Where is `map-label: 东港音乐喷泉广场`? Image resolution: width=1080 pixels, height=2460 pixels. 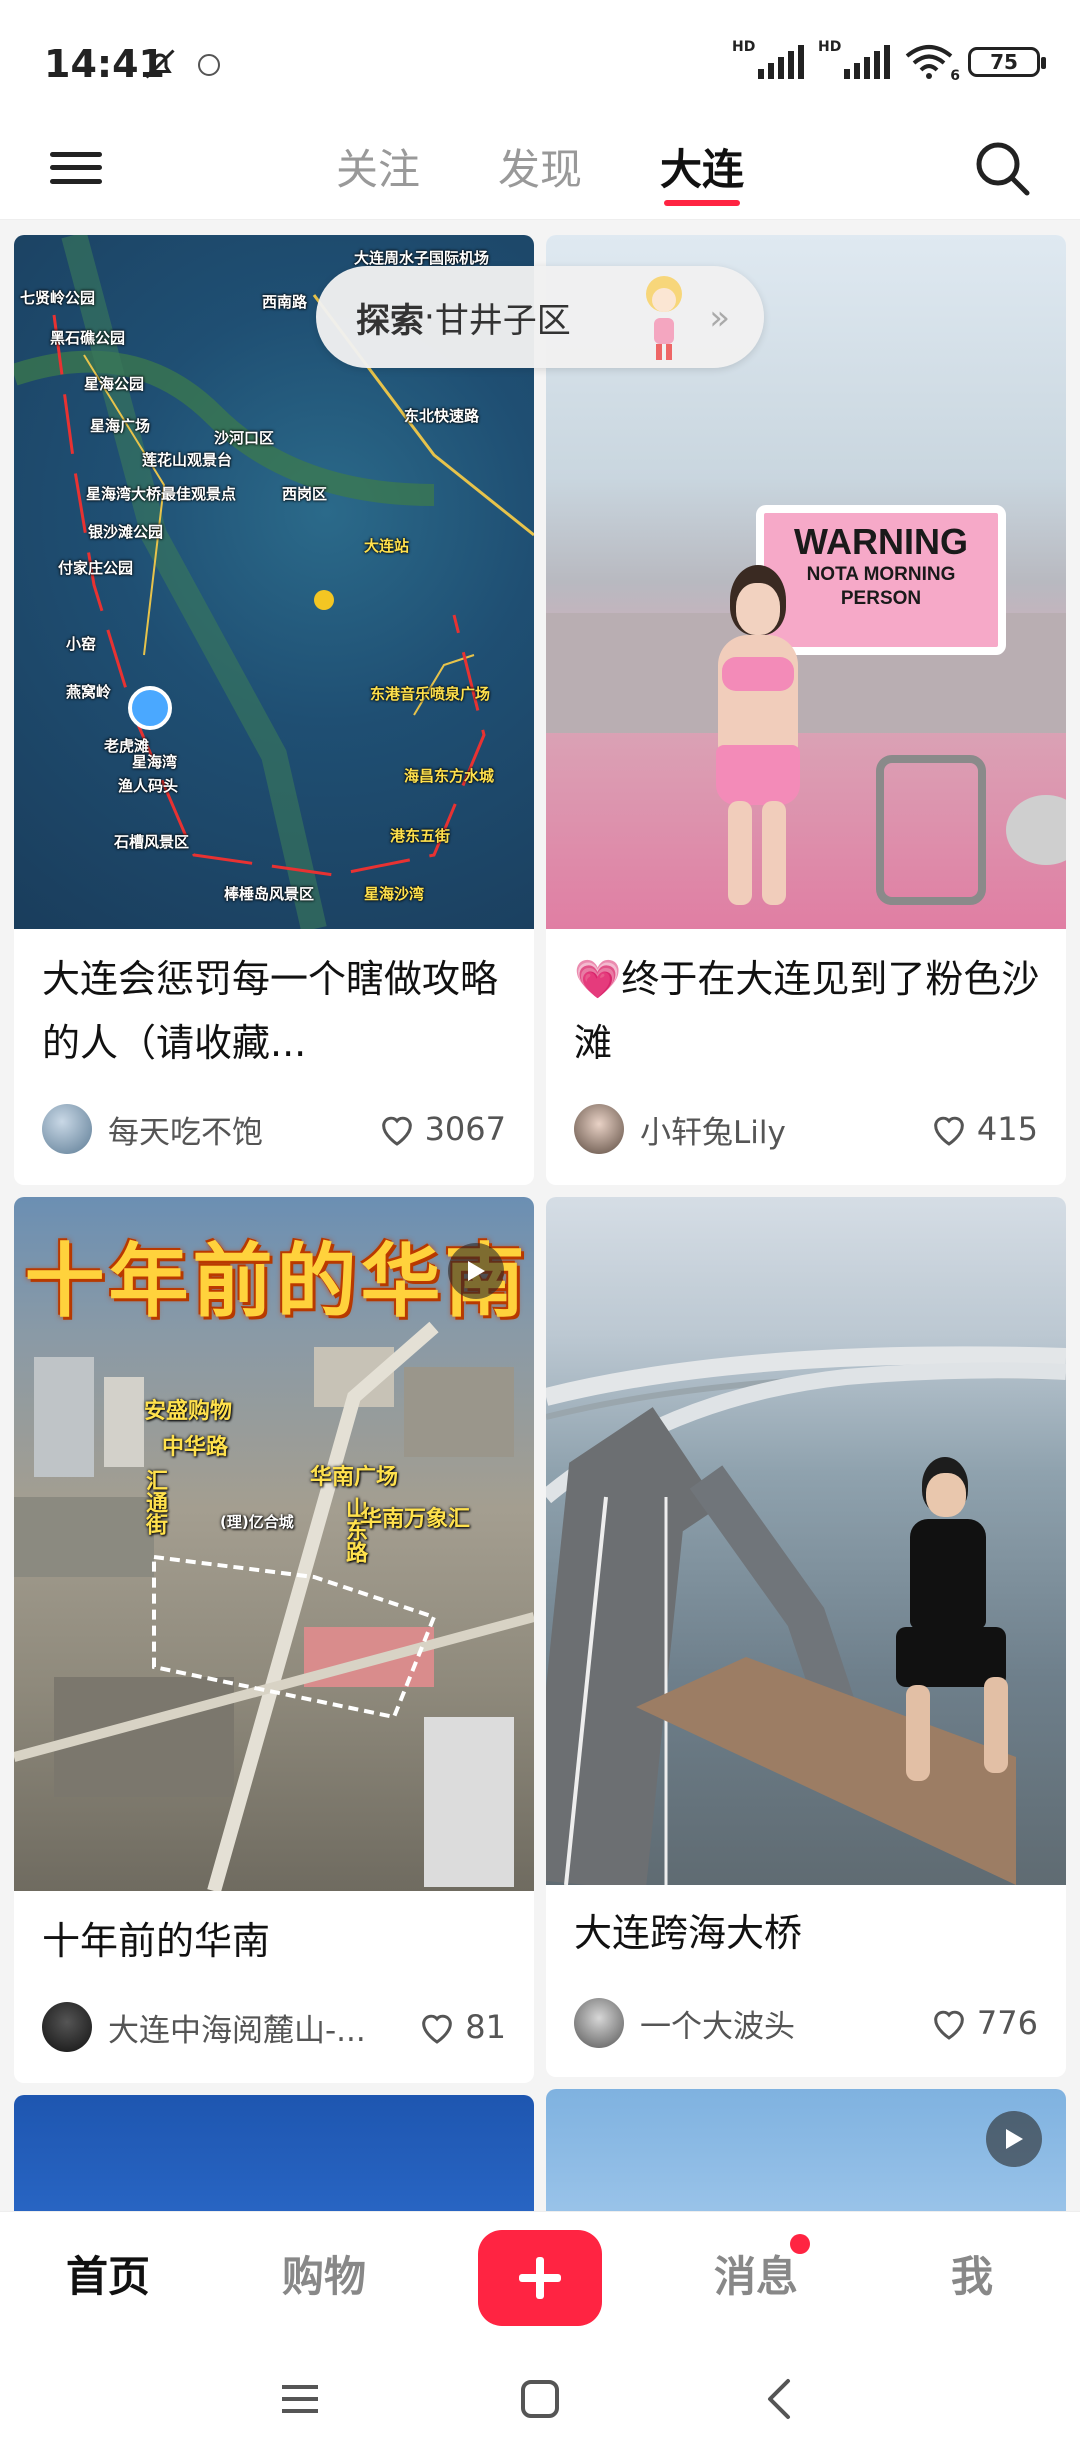
map-label: 东港音乐喷泉广场 is located at coordinates (430, 694).